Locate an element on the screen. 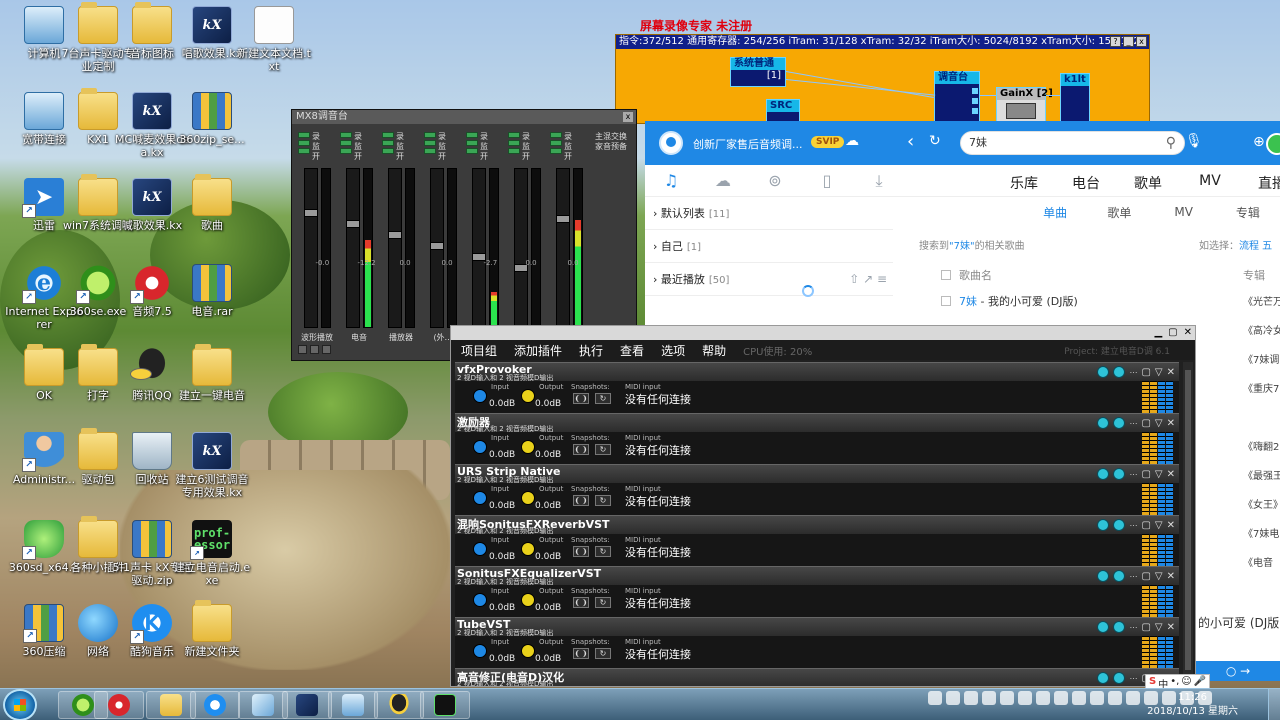  music-note-icon: ♫ is located at coordinates (671, 180).